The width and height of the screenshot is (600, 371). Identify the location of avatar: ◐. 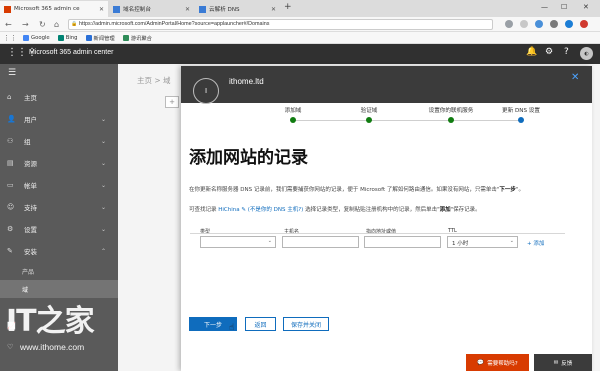
(586, 53).